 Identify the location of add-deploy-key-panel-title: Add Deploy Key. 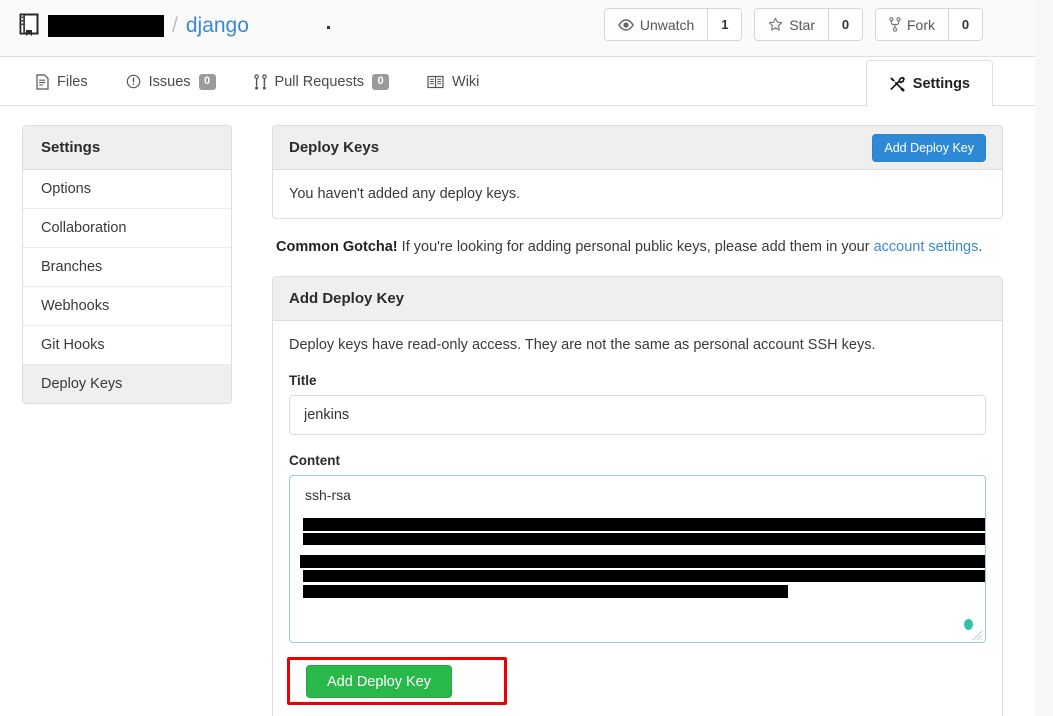
(347, 299).